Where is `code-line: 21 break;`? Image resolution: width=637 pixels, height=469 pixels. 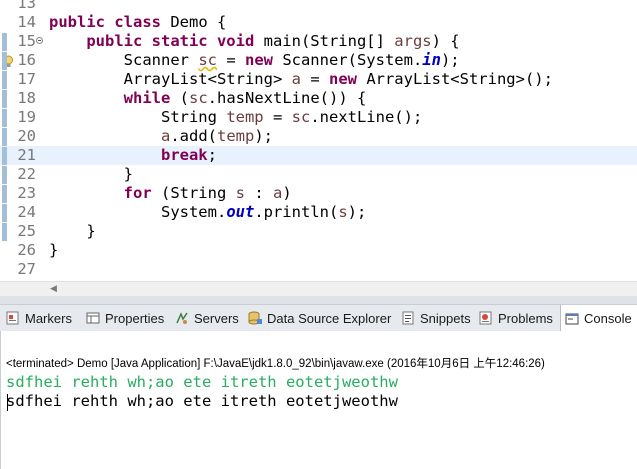 code-line: 21 break; is located at coordinates (318, 155).